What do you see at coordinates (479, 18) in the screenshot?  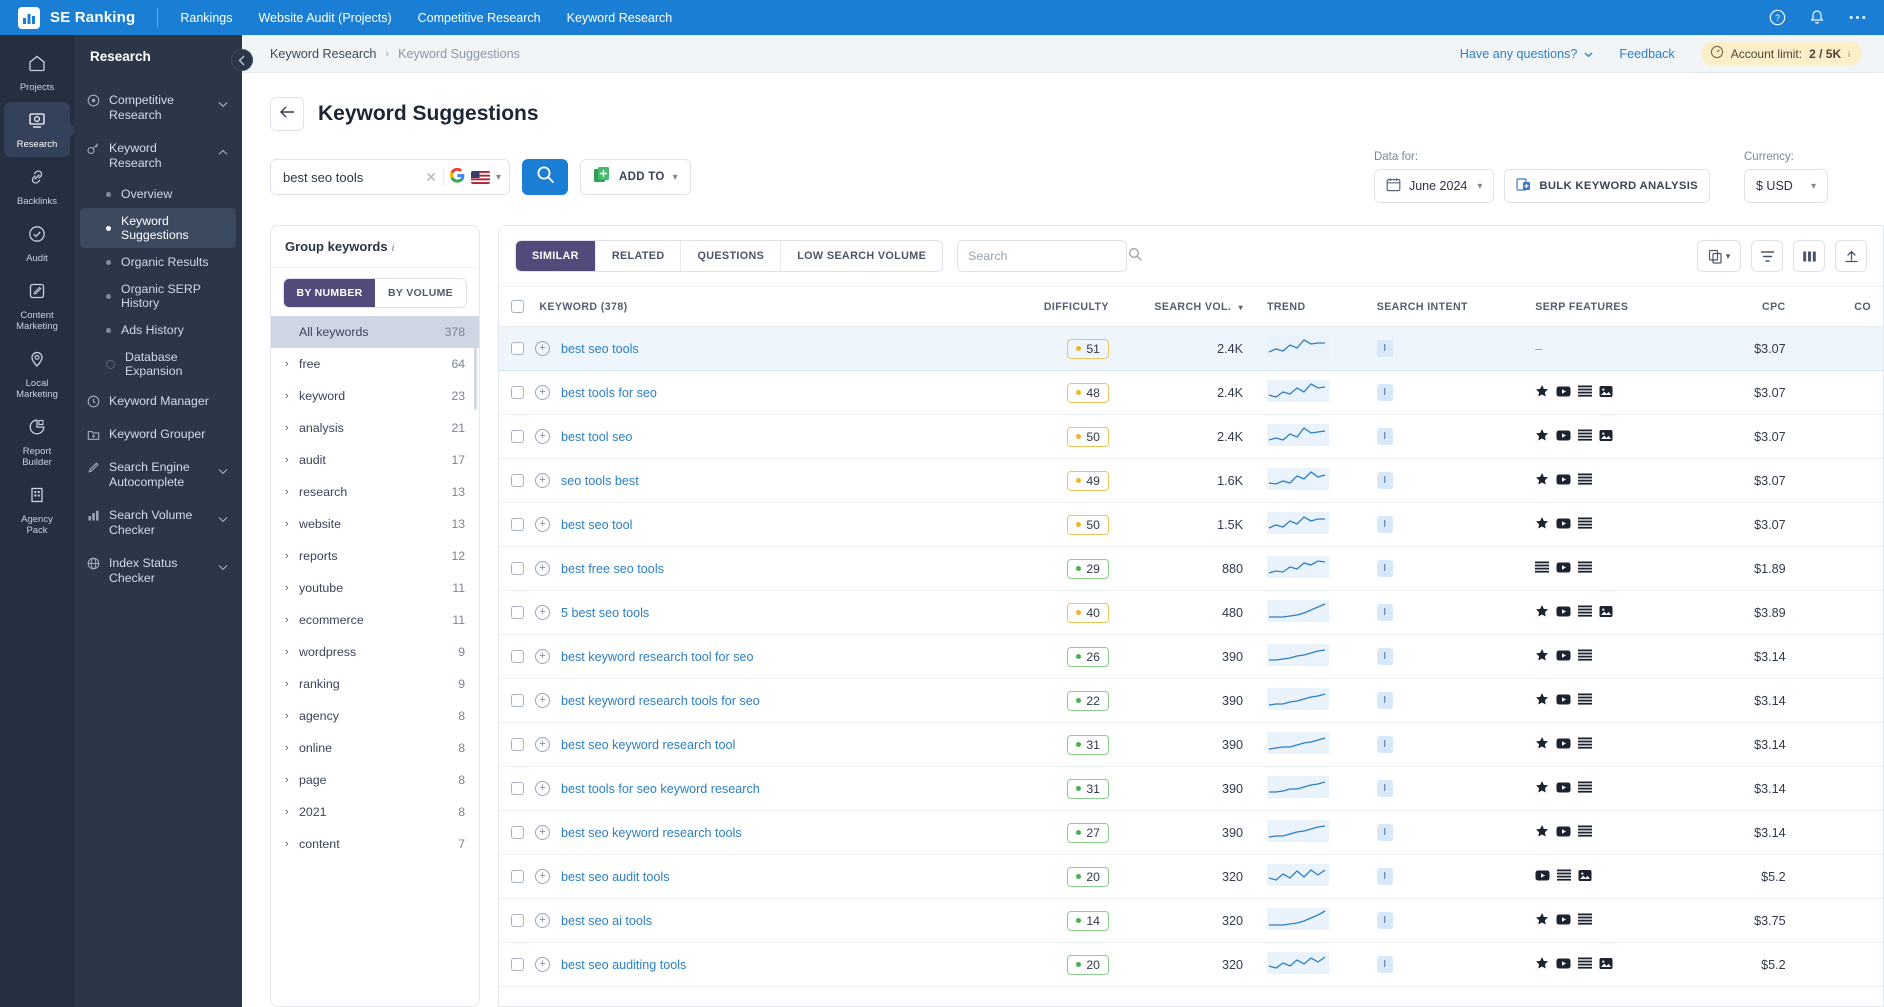 I see `topnav-competitive-research: Competitive Research` at bounding box center [479, 18].